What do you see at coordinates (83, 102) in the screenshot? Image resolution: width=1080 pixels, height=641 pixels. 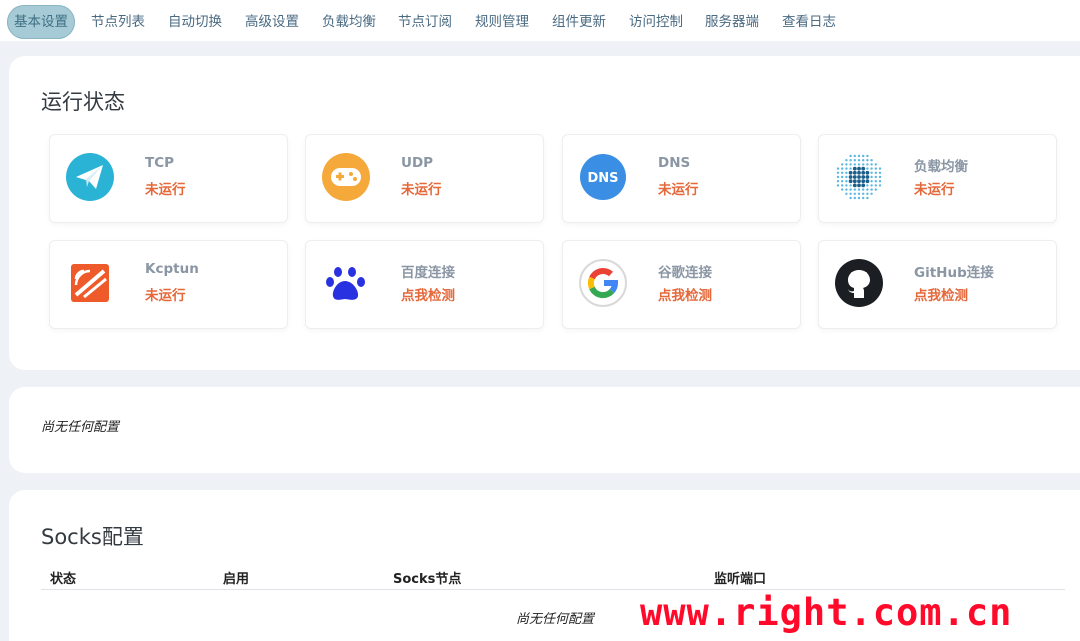 I see `status-panel-title: 运行状态` at bounding box center [83, 102].